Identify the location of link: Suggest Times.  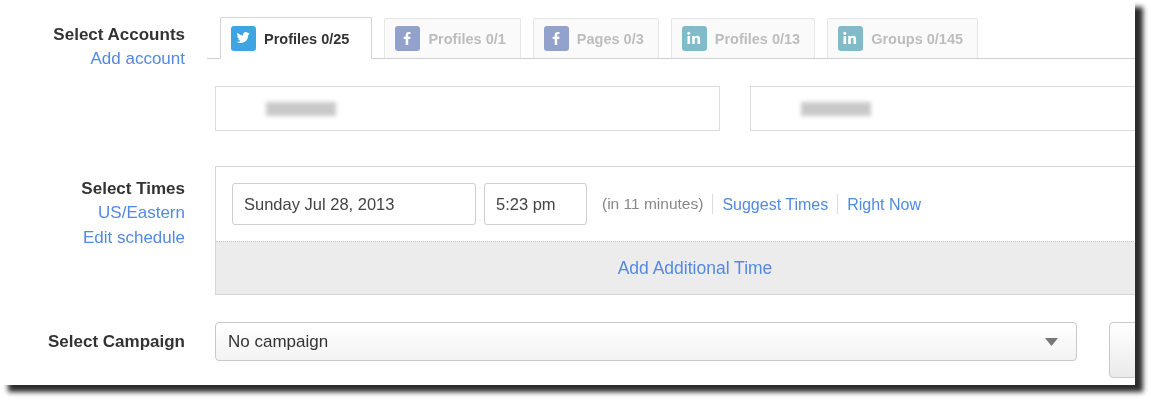
(775, 204).